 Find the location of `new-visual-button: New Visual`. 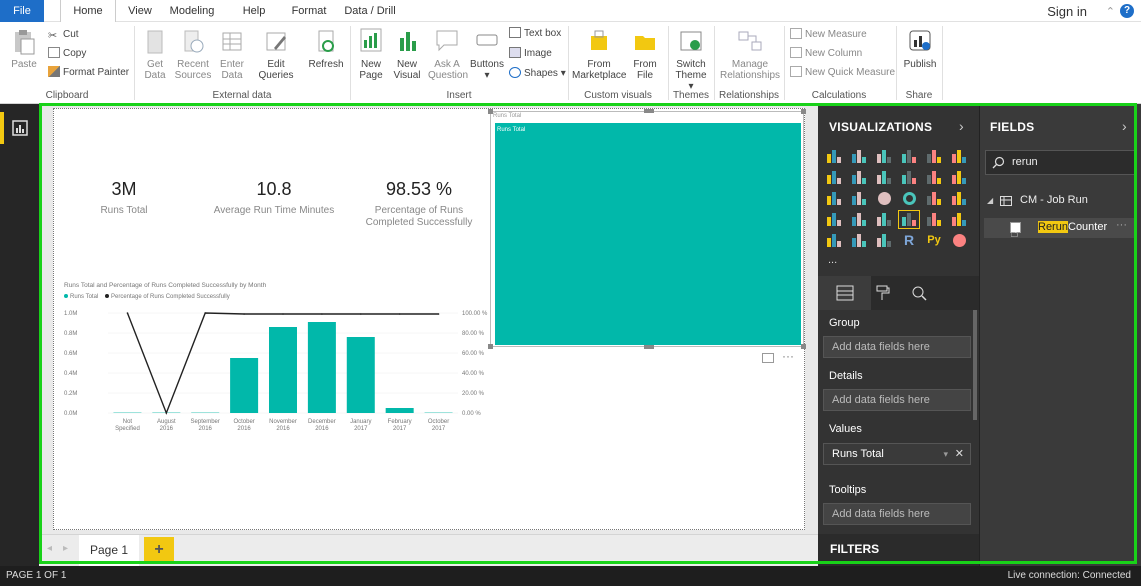

new-visual-button: New Visual is located at coordinates (407, 53).